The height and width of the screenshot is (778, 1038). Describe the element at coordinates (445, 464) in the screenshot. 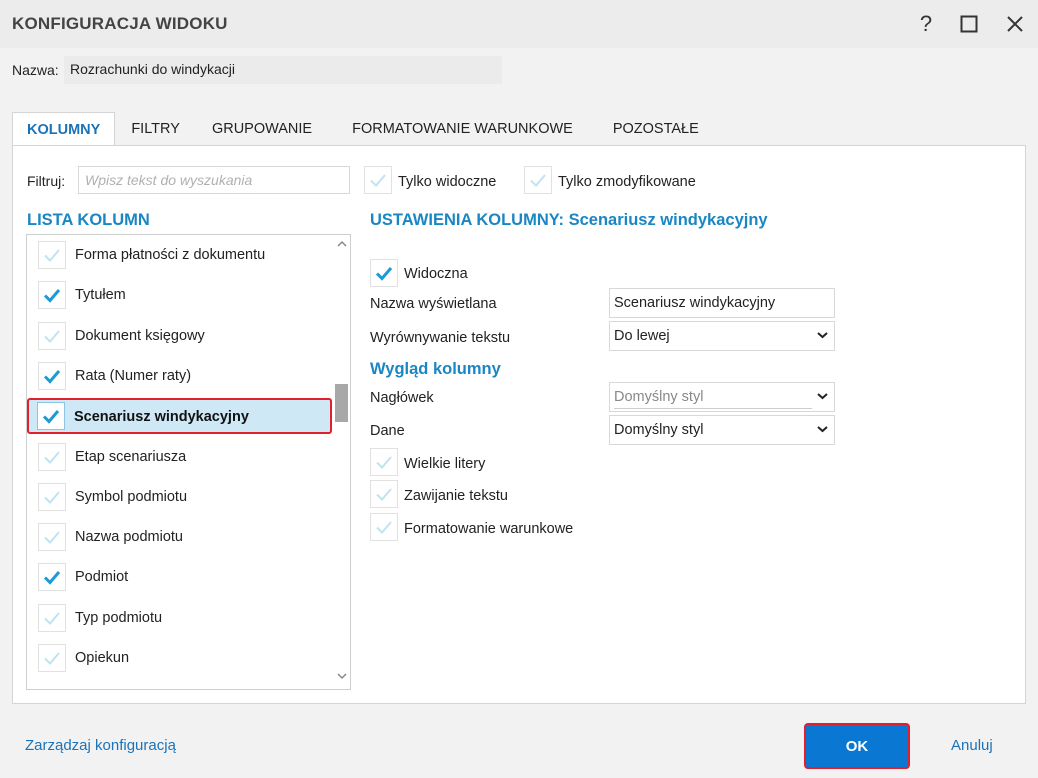

I see `uppercase-label: Wielkie litery` at that location.